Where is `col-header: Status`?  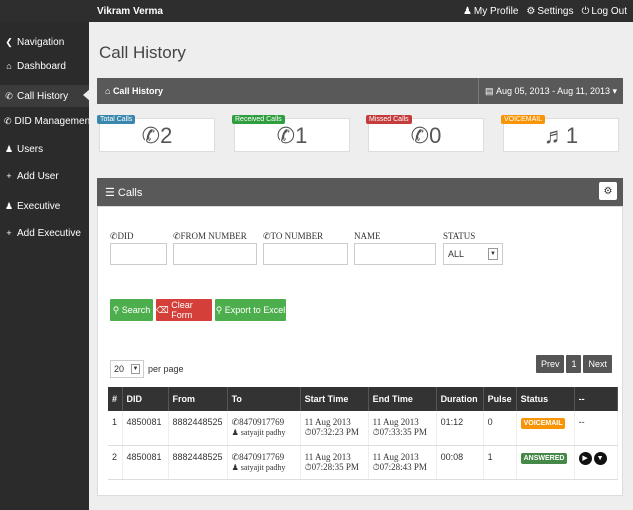 col-header: Status is located at coordinates (545, 399).